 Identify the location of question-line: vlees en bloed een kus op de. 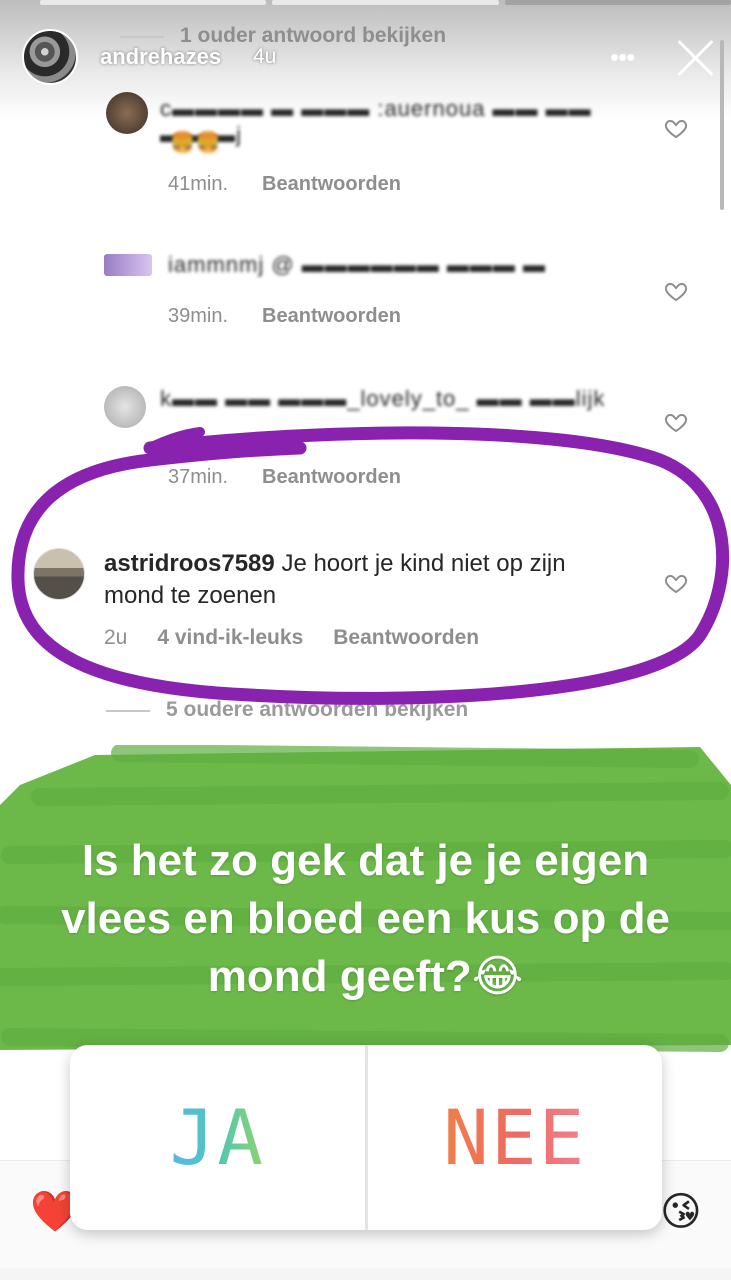
(365, 918).